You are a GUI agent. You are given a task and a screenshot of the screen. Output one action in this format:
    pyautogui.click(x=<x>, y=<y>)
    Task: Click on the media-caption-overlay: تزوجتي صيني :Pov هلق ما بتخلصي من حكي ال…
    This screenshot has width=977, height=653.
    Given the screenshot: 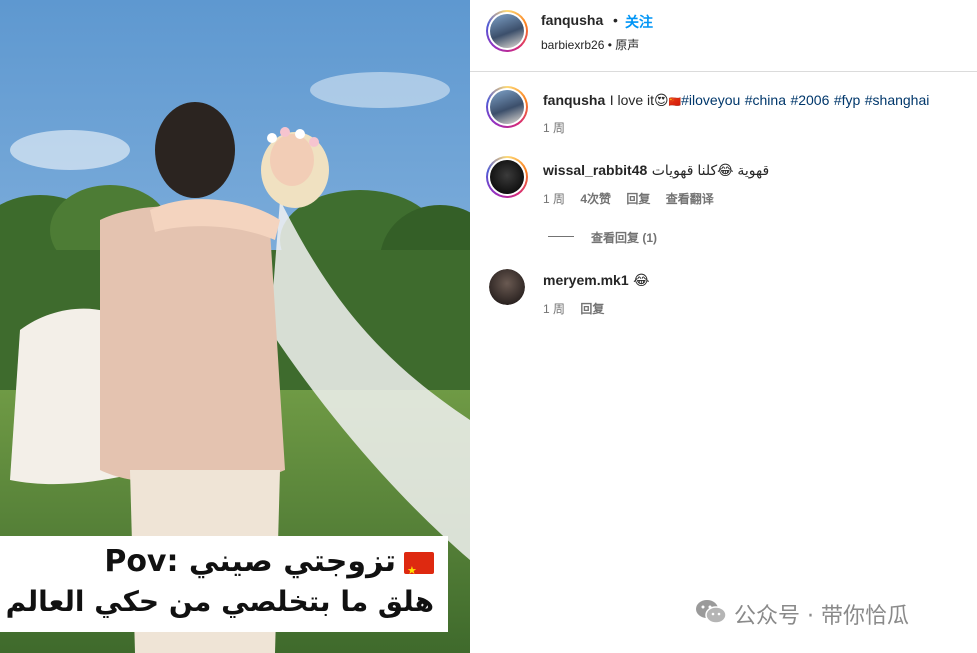 What is the action you would take?
    pyautogui.click(x=224, y=584)
    